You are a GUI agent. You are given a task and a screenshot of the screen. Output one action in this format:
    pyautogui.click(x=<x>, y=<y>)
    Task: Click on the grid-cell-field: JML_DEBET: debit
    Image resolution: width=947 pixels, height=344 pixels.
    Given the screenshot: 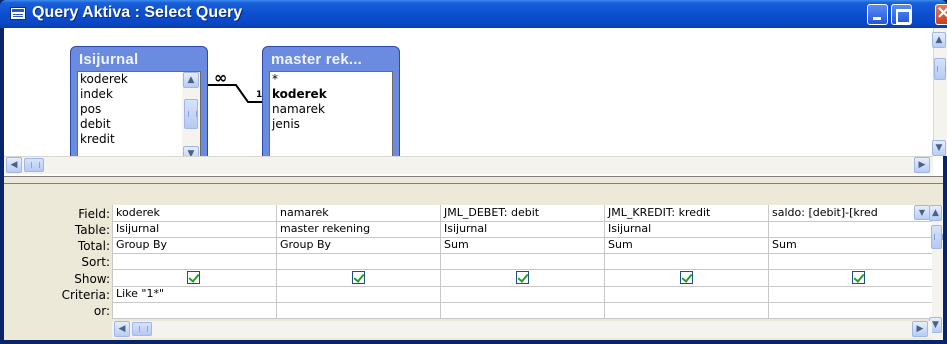 What is the action you would take?
    pyautogui.click(x=522, y=213)
    